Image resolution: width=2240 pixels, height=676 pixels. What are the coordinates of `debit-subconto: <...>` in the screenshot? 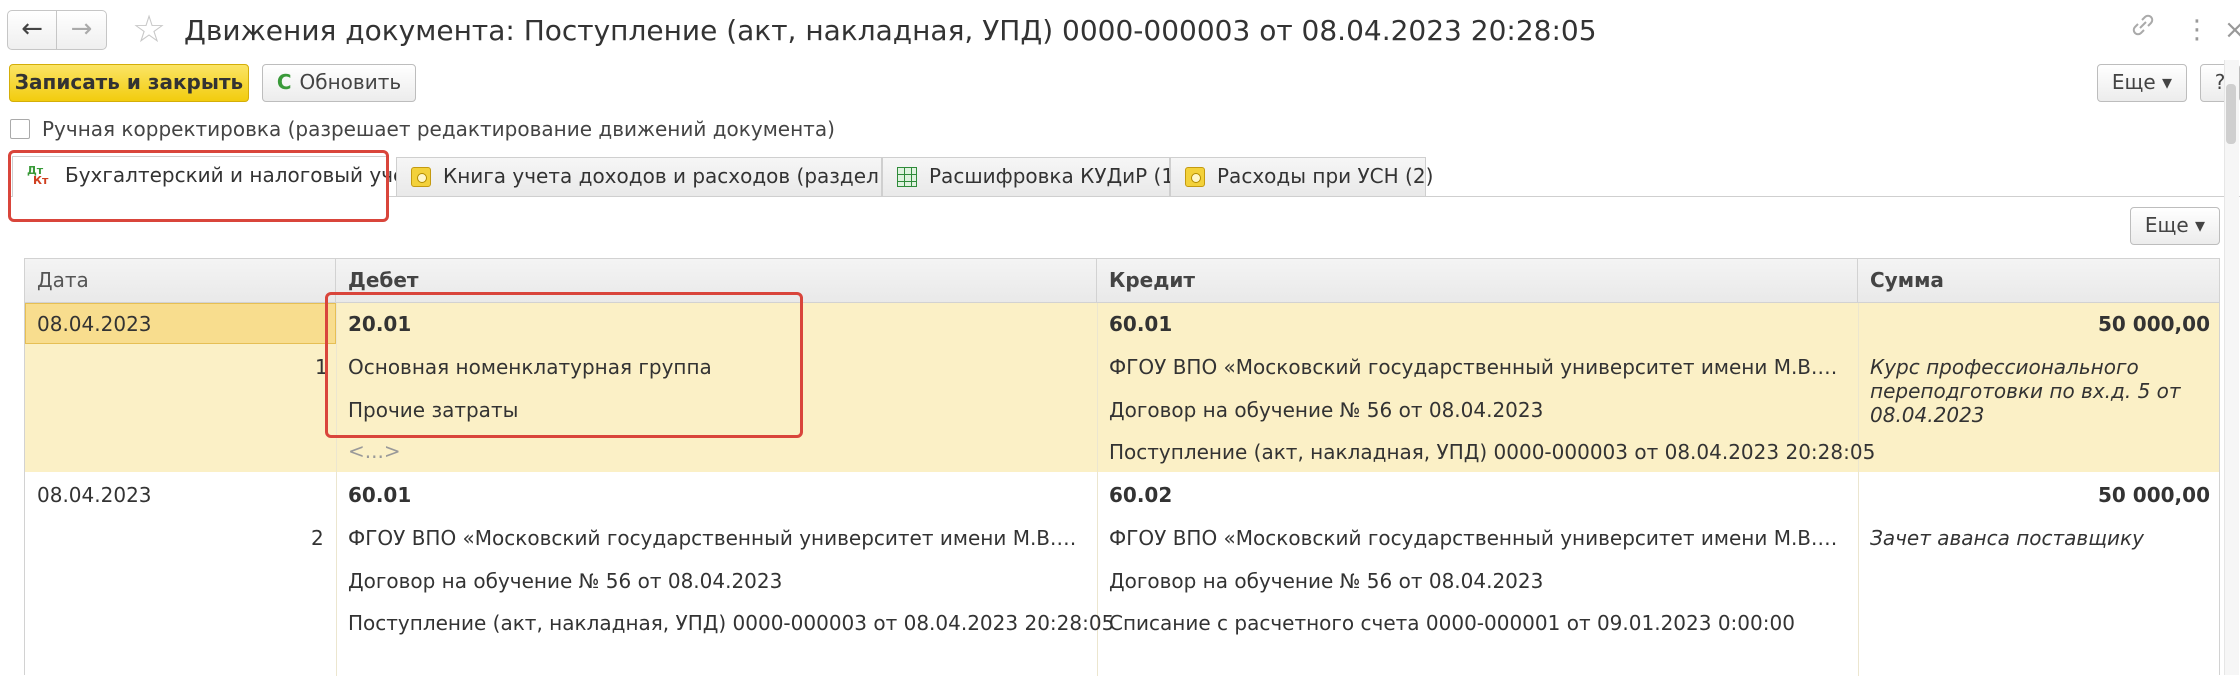 It's located at (374, 451).